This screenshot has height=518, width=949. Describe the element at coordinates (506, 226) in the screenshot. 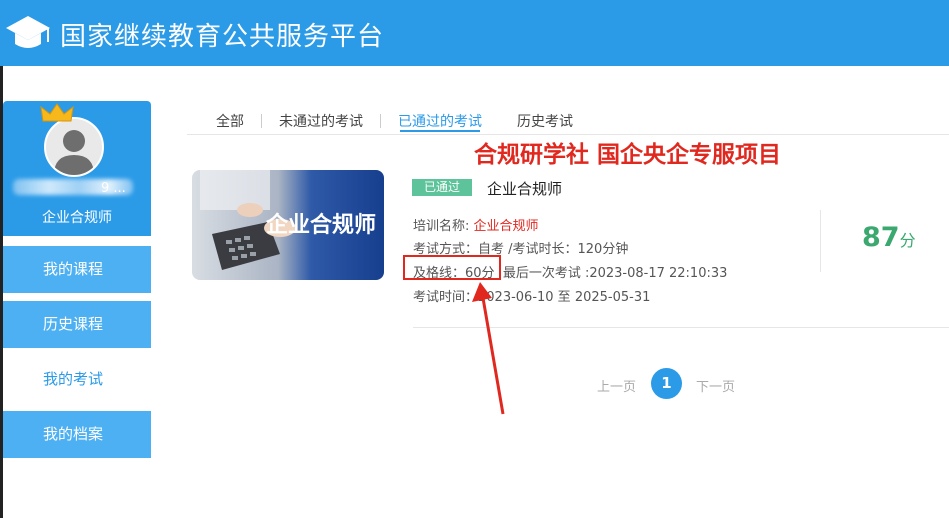

I see `training-name-value: 企业合规师` at that location.